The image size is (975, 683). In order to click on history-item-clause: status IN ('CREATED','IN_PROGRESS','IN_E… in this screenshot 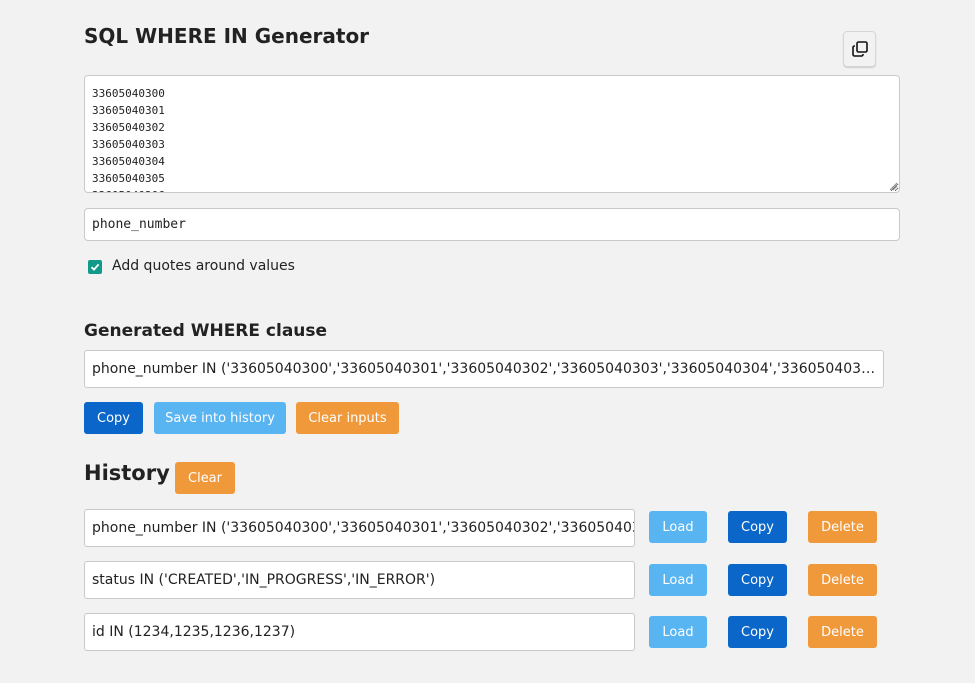, I will do `click(359, 580)`.